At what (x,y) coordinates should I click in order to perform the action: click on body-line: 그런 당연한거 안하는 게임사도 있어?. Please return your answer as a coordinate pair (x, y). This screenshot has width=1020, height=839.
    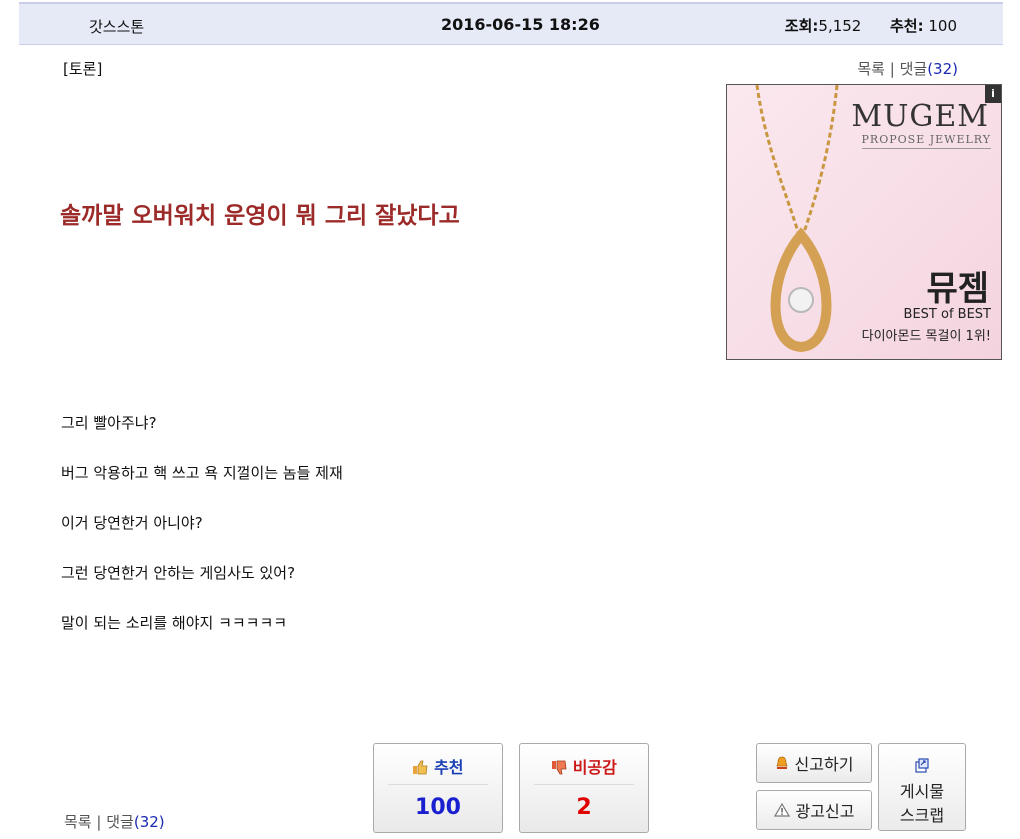
    Looking at the image, I should click on (178, 573).